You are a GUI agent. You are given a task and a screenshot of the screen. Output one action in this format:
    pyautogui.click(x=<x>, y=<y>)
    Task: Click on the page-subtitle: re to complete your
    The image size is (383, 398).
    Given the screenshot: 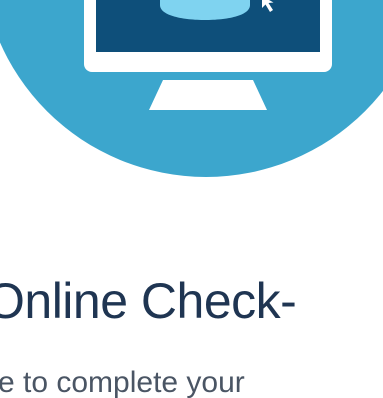 What is the action you would take?
    pyautogui.click(x=122, y=382)
    